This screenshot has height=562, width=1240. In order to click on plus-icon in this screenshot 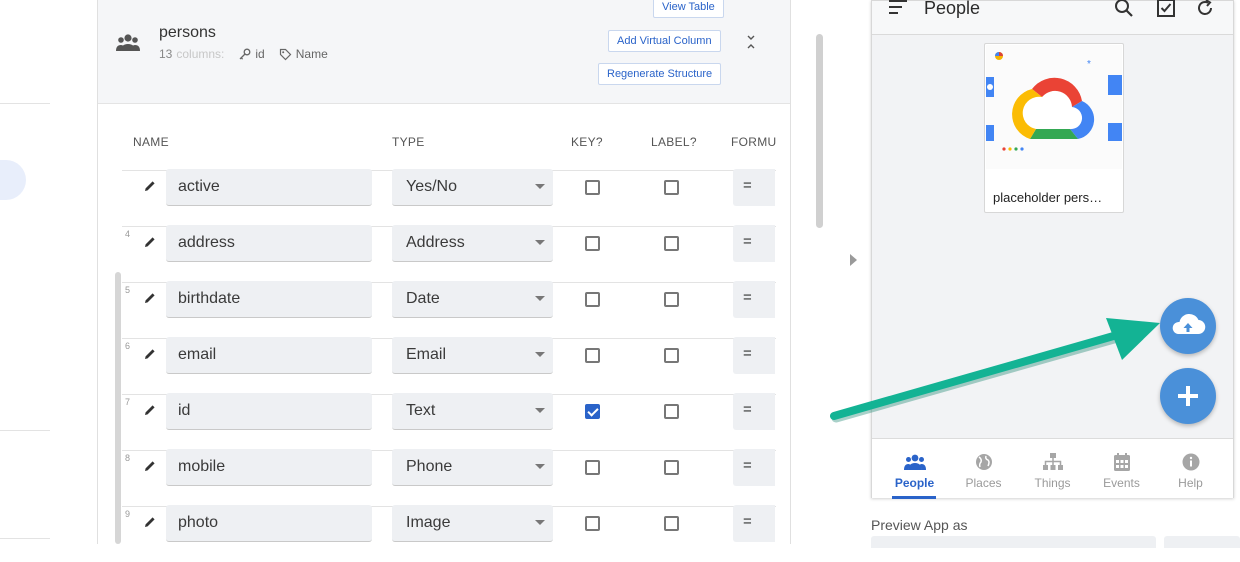, I will do `click(1188, 396)`.